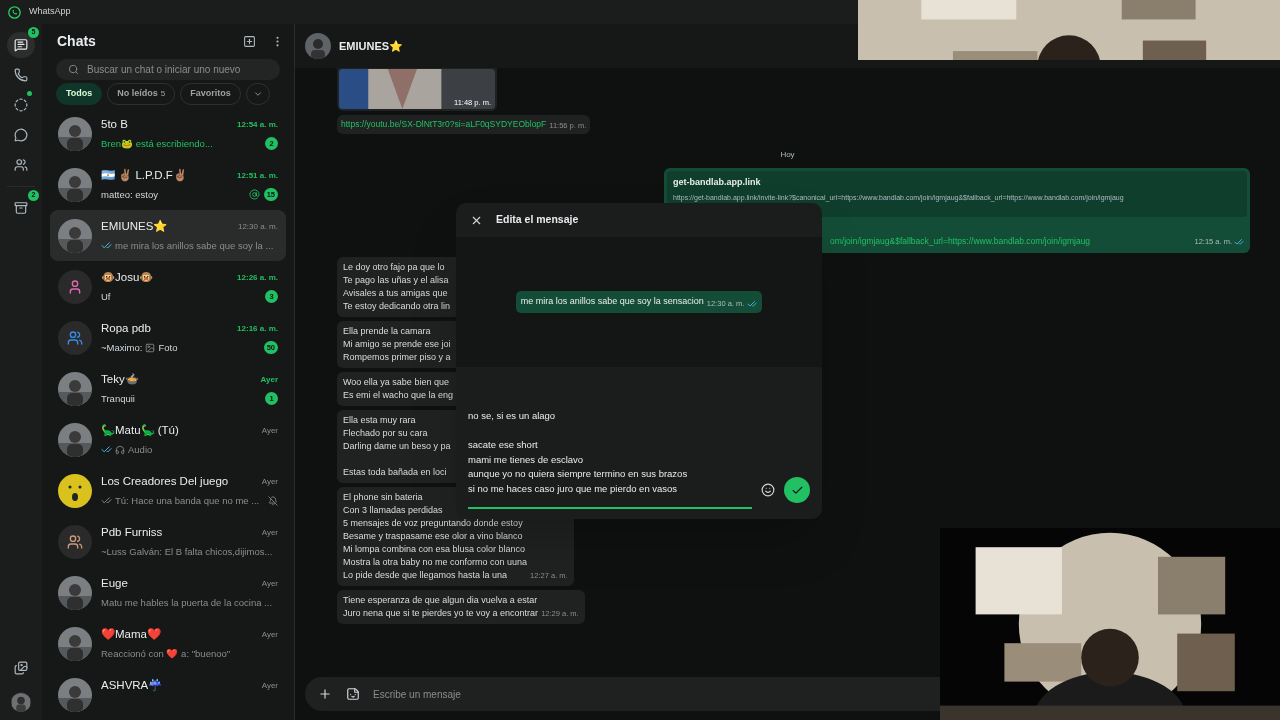  I want to click on chat-name: EMIUNES⭐, so click(134, 227).